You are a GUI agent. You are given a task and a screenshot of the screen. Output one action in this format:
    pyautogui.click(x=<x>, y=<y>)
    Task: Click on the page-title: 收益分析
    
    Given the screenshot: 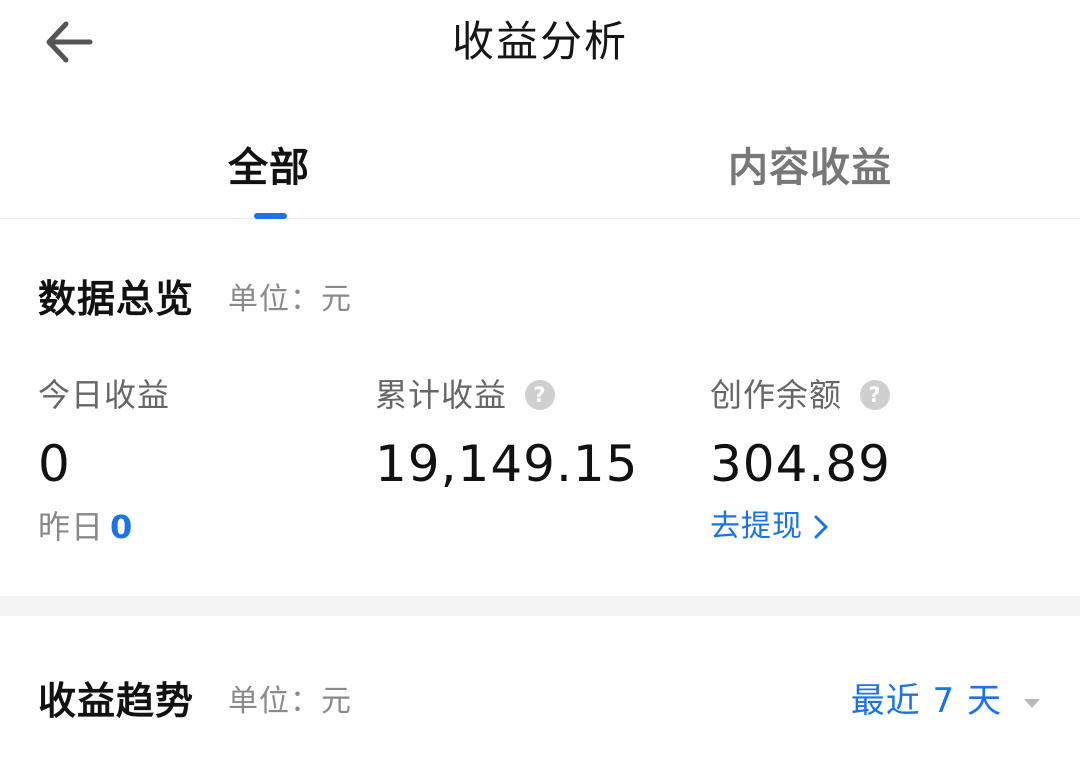 What is the action you would take?
    pyautogui.click(x=539, y=41)
    